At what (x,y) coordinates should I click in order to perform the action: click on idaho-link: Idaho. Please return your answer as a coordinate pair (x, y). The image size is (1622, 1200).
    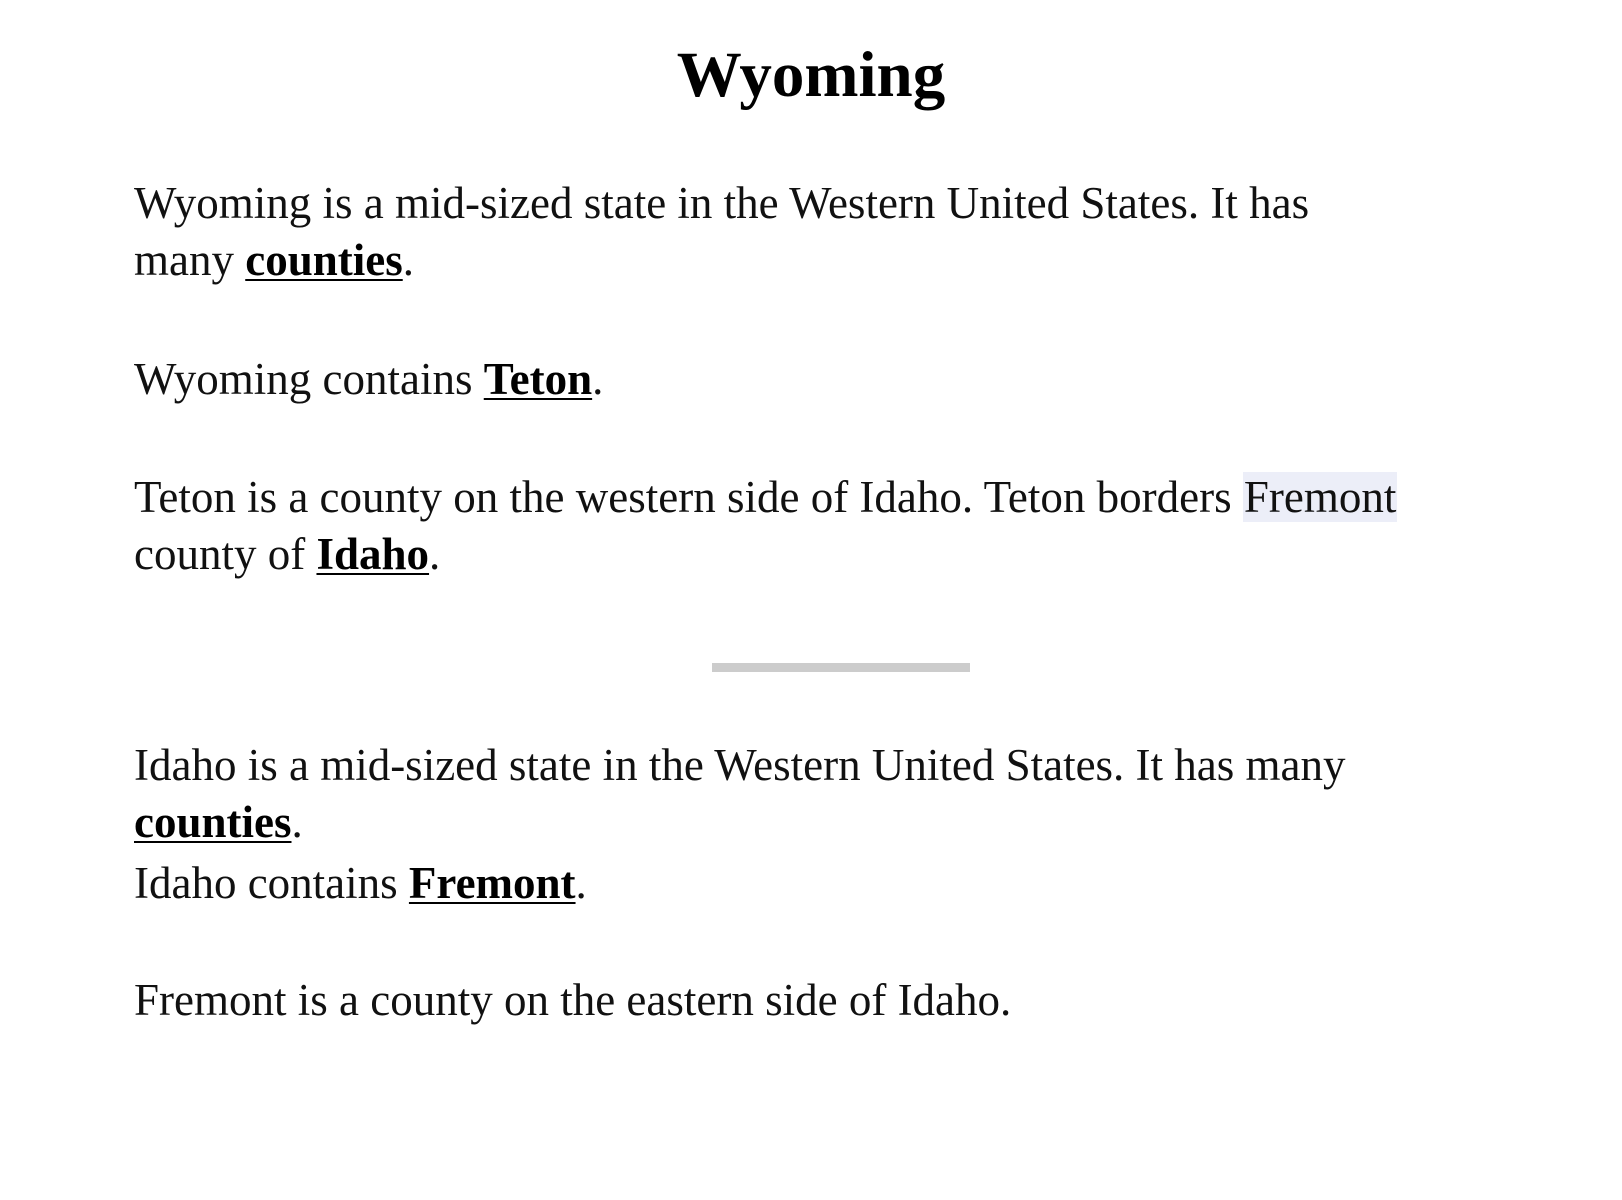
    Looking at the image, I should click on (372, 554).